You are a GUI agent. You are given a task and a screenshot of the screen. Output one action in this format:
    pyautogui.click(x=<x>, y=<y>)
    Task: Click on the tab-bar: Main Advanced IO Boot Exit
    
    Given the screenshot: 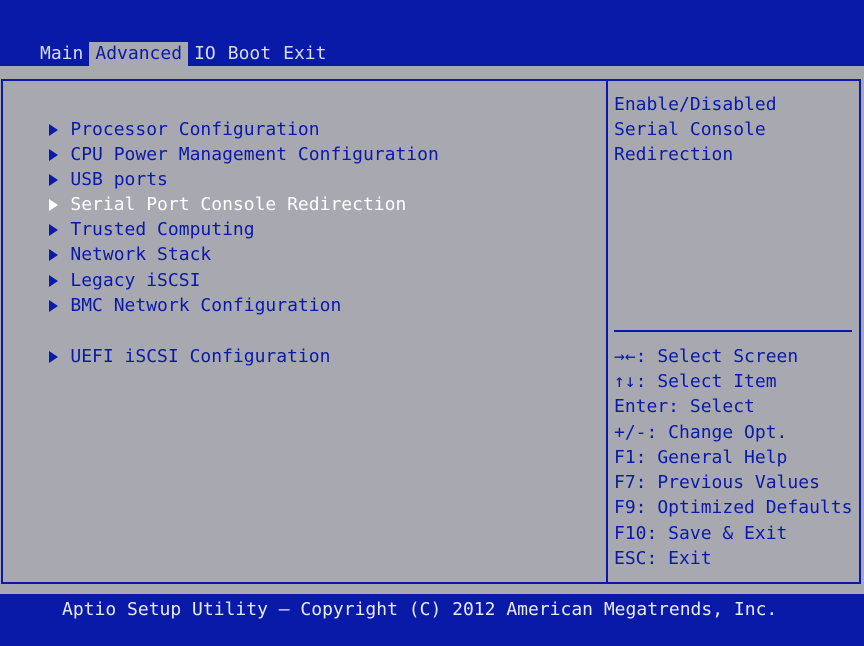 What is the action you would take?
    pyautogui.click(x=183, y=54)
    